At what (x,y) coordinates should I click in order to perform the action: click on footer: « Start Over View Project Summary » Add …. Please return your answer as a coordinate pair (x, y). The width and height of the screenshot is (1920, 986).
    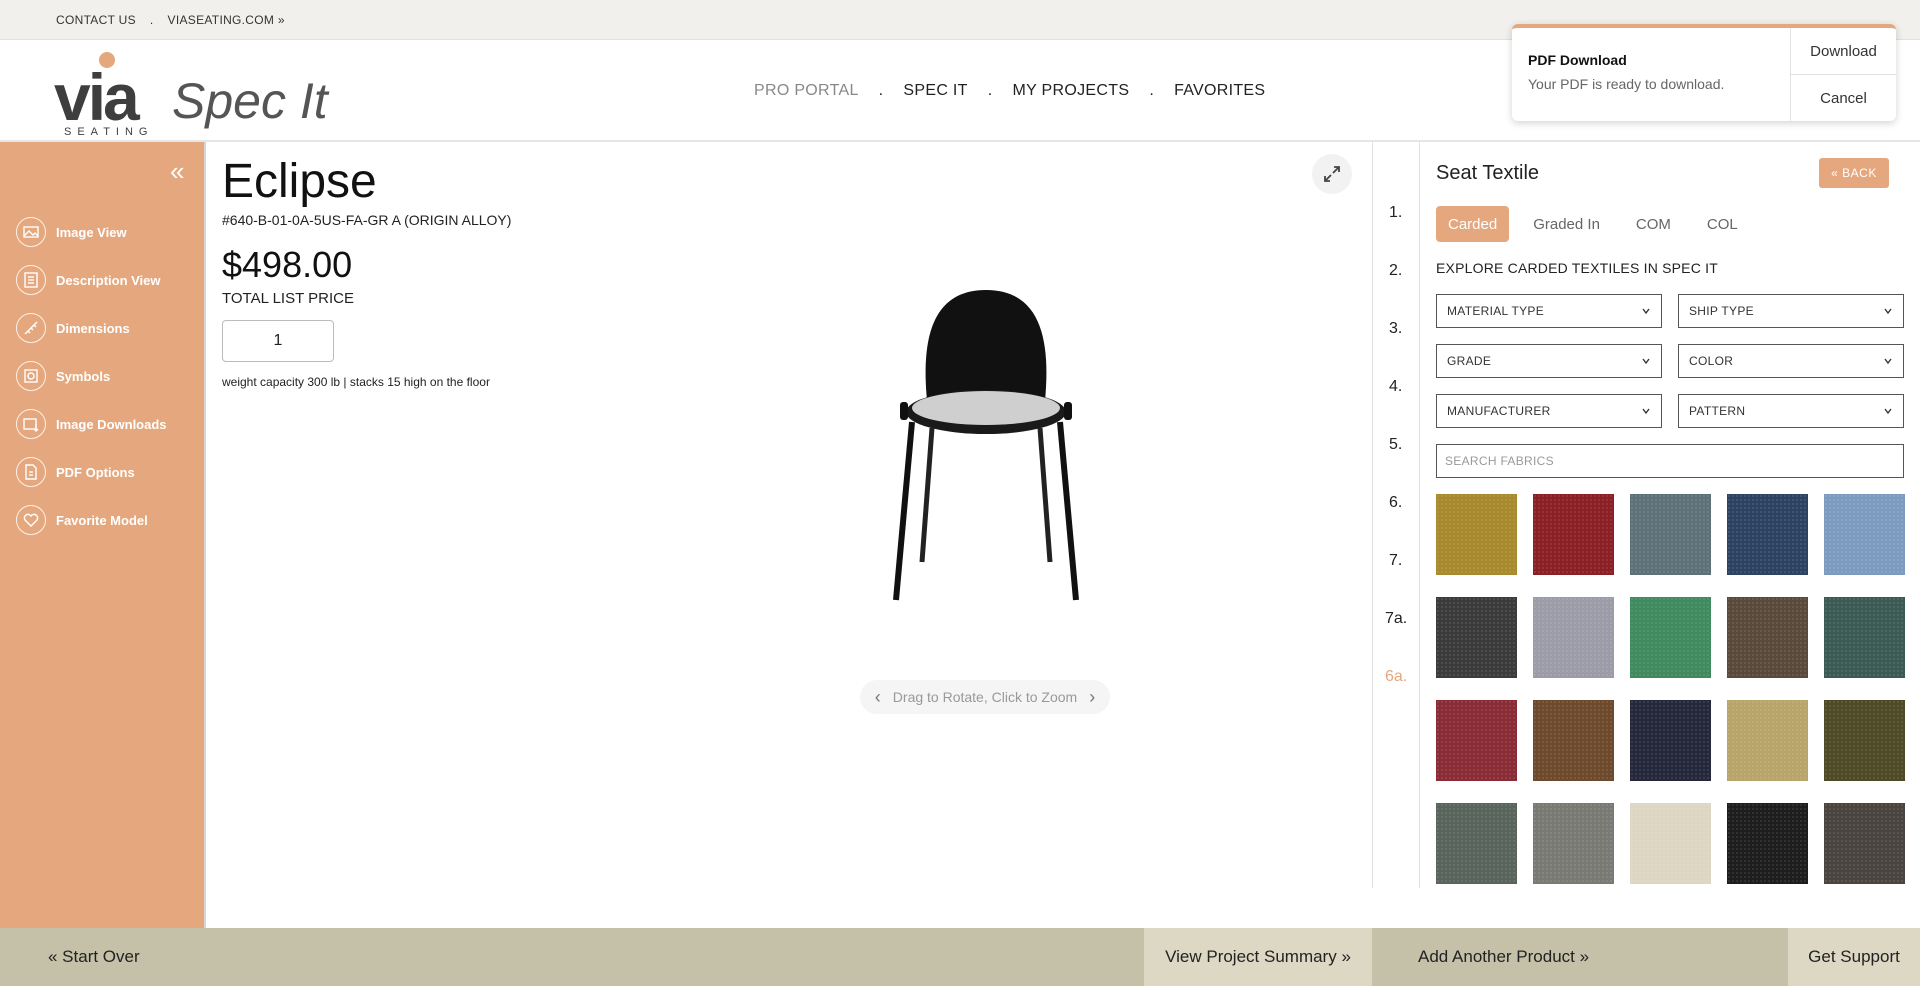
    Looking at the image, I should click on (960, 957).